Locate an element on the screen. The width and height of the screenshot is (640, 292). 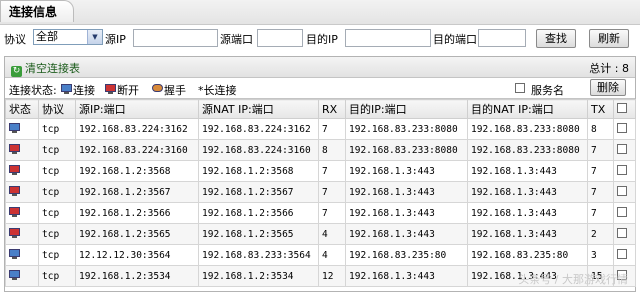
dst-cell: 192.168.83.233:8080 is located at coordinates (406, 150).